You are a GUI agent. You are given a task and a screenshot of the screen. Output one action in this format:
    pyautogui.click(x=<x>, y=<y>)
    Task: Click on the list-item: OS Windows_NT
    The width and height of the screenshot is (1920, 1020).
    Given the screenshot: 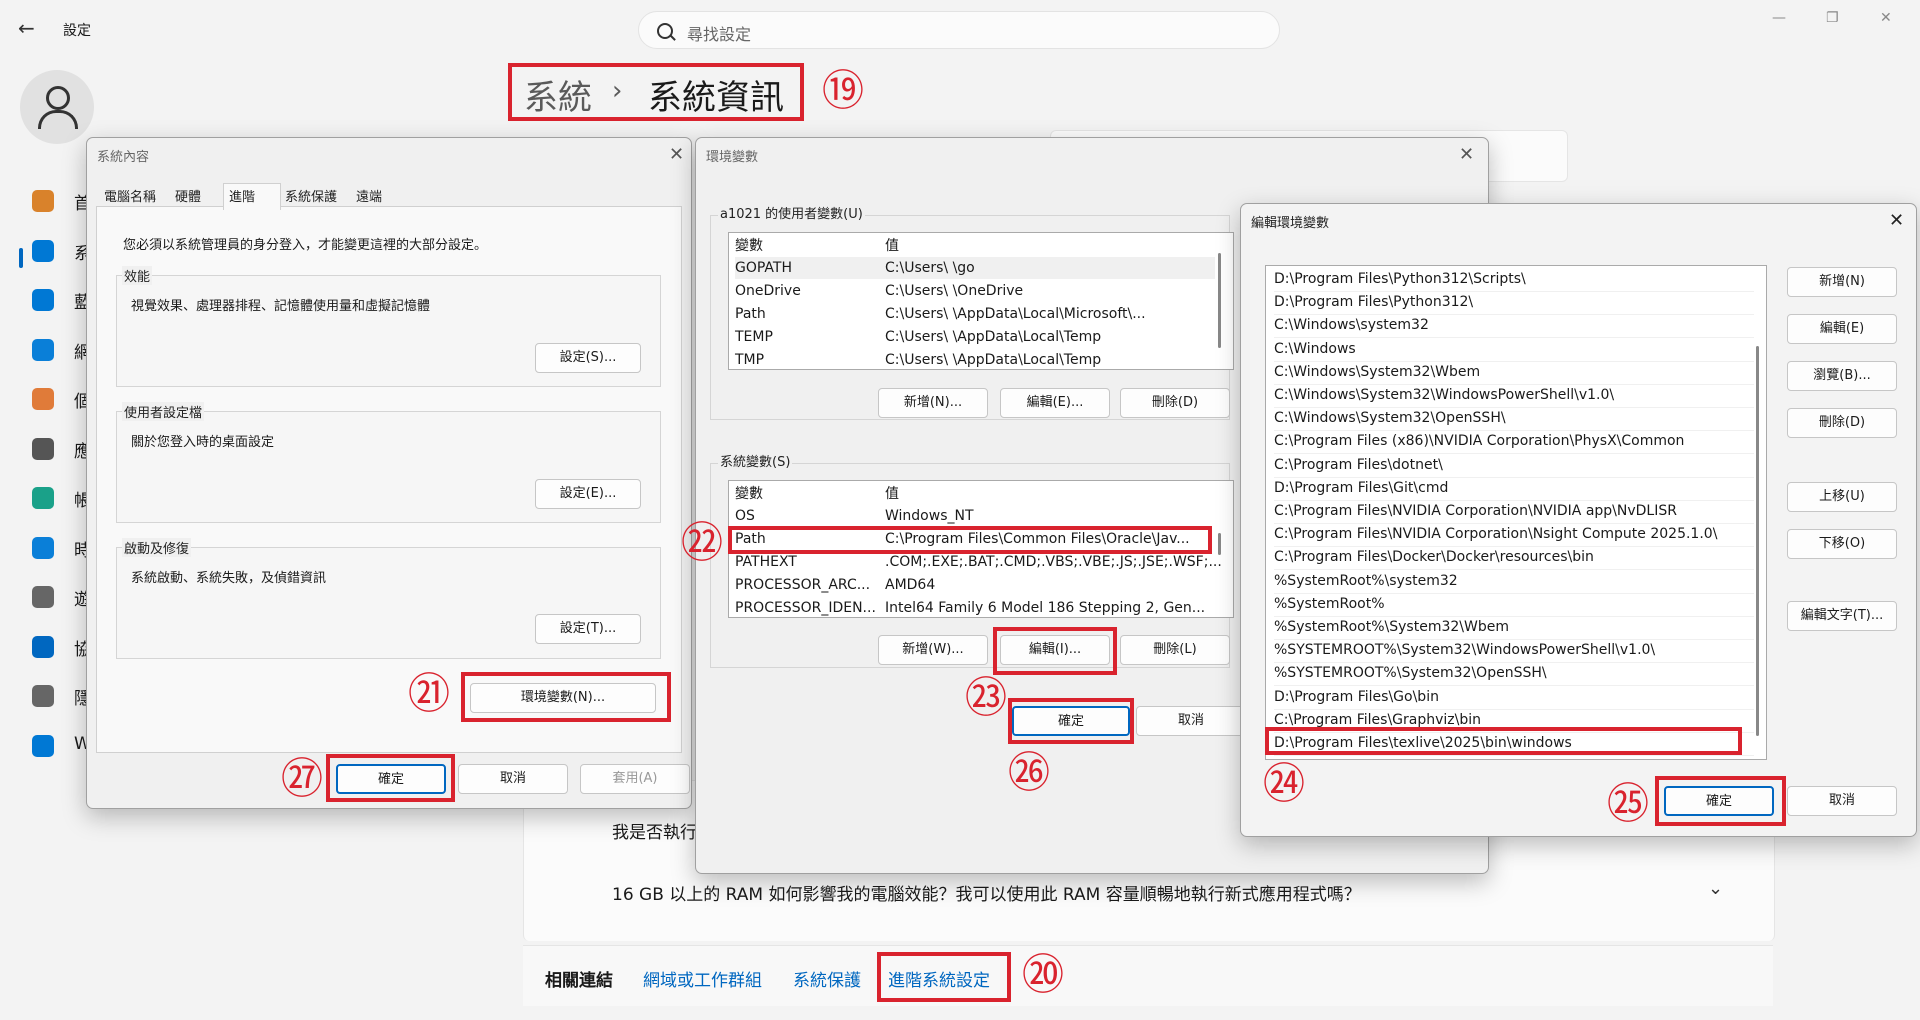 What is the action you would take?
    pyautogui.click(x=854, y=516)
    